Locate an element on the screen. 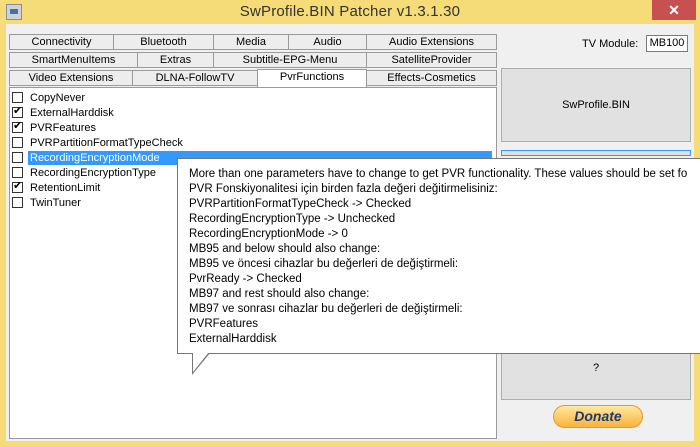 Image resolution: width=700 pixels, height=447 pixels. option-label: PVRFeatures is located at coordinates (63, 127).